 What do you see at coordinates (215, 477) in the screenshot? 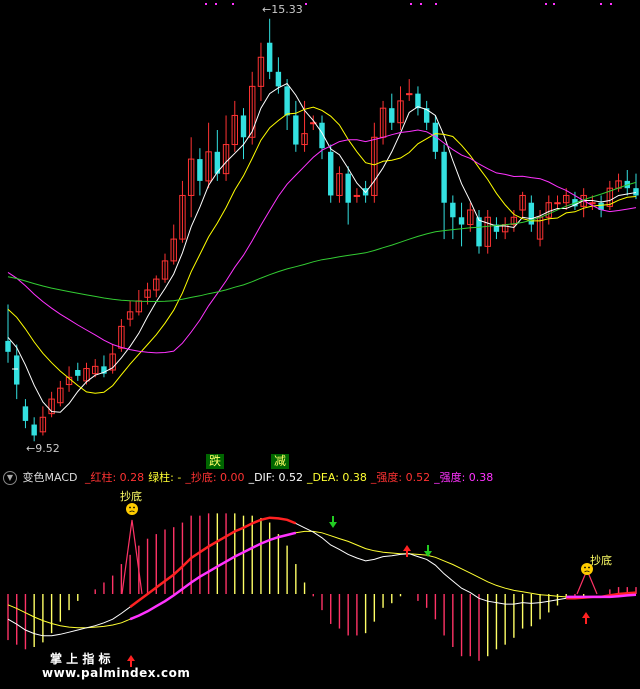
I see `macd-legend-item: _抄底: 0.00` at bounding box center [215, 477].